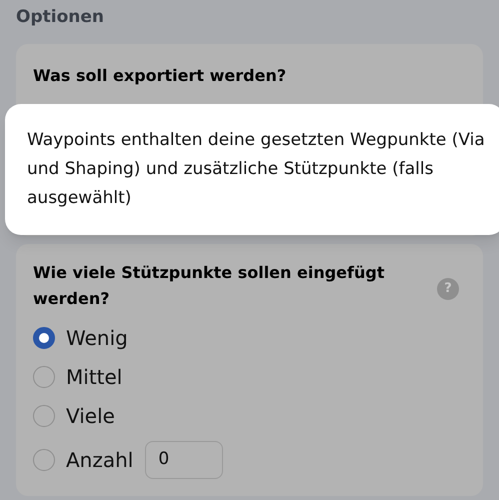 Image resolution: width=499 pixels, height=500 pixels. What do you see at coordinates (94, 377) in the screenshot?
I see `option-label: Mittel` at bounding box center [94, 377].